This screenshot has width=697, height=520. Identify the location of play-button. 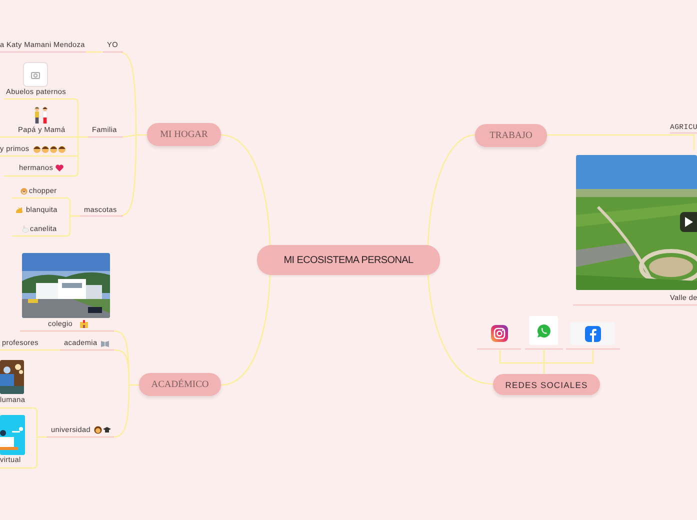
(688, 222).